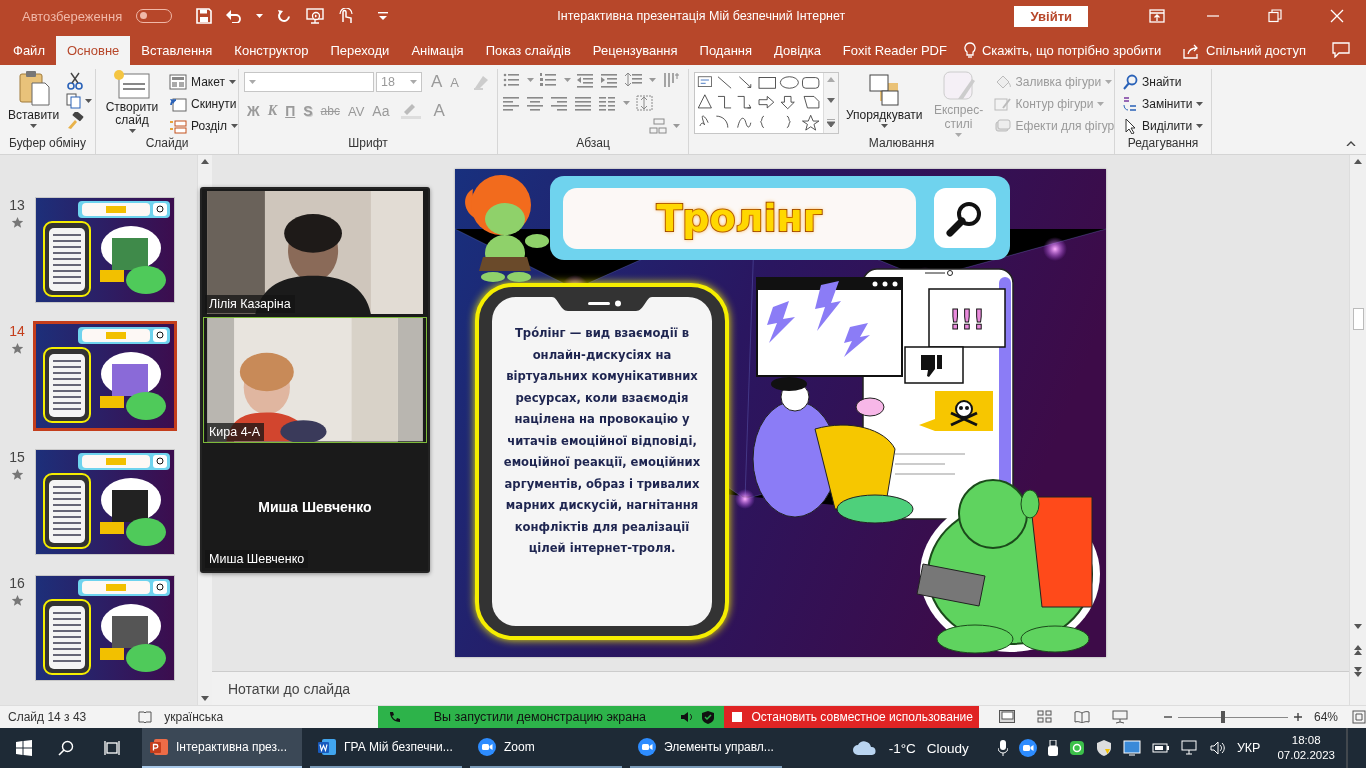 The height and width of the screenshot is (768, 1366). Describe the element at coordinates (864, 748) in the screenshot. I see `cloud-icon` at that location.